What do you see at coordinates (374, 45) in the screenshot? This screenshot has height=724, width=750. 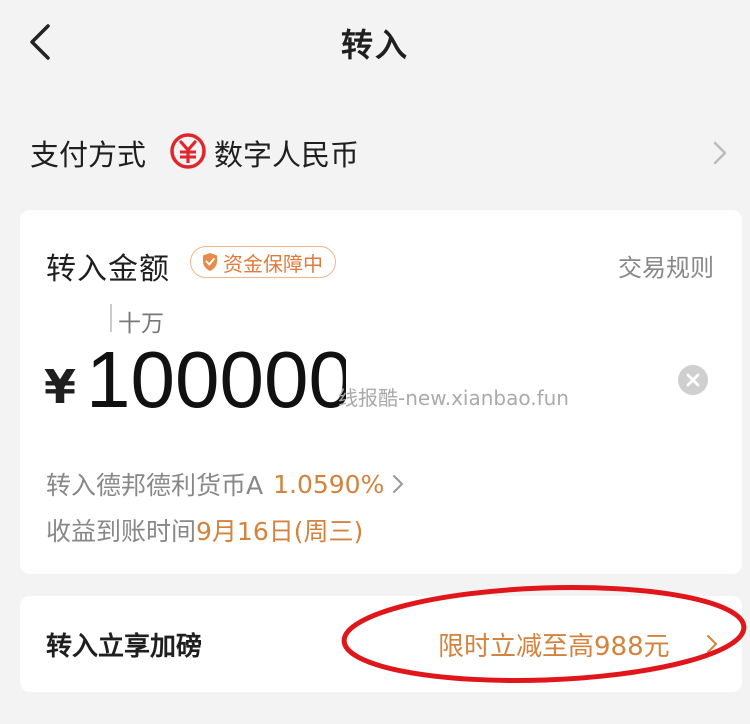 I see `page-title: 转入` at bounding box center [374, 45].